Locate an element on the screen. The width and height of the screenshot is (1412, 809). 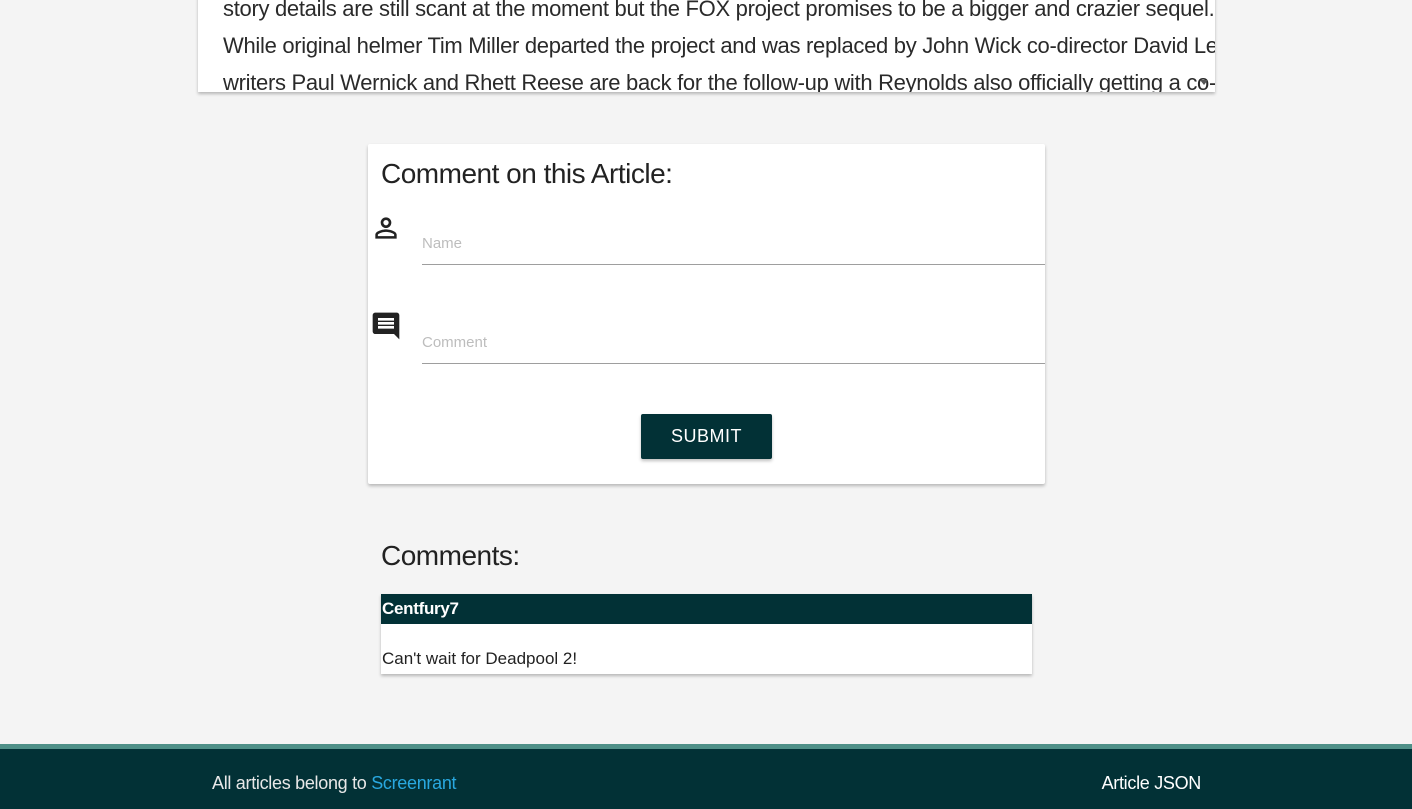
screenrant-link: Screenrant is located at coordinates (413, 783).